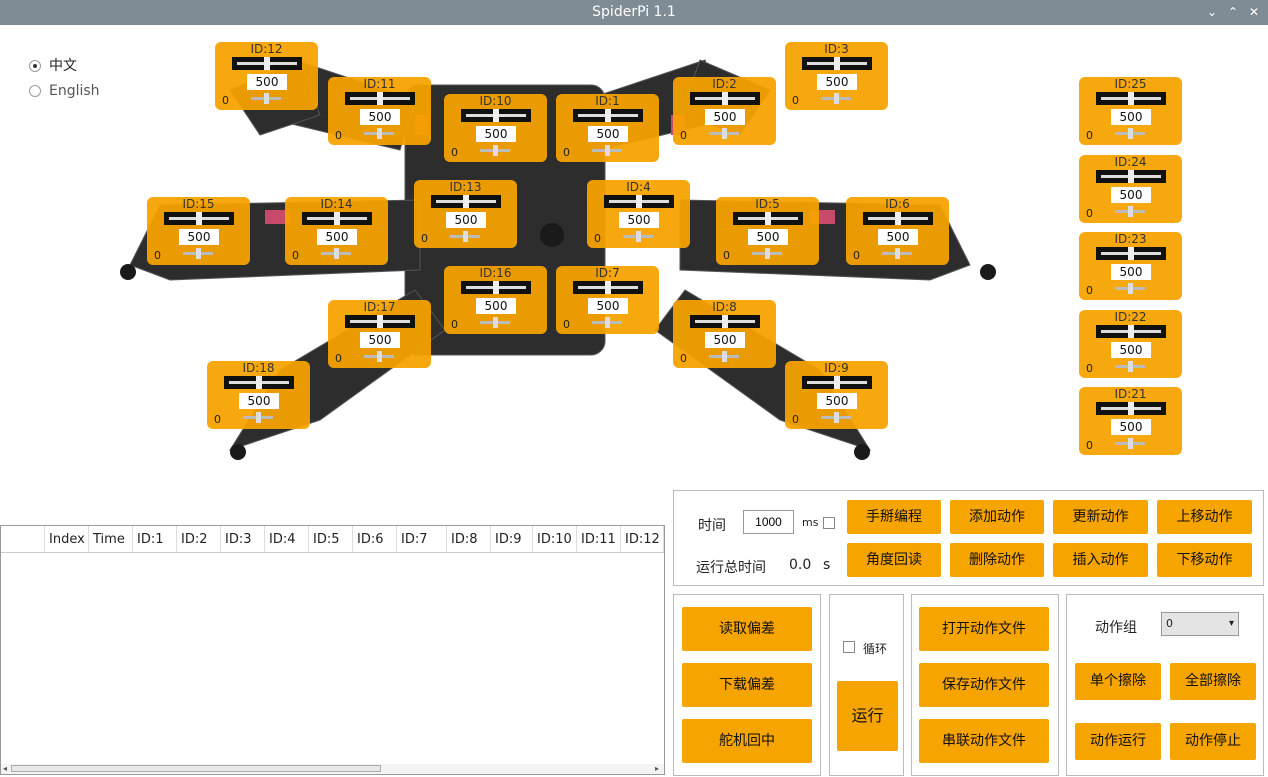 Image resolution: width=1268 pixels, height=777 pixels. I want to click on radio-icon, so click(35, 91).